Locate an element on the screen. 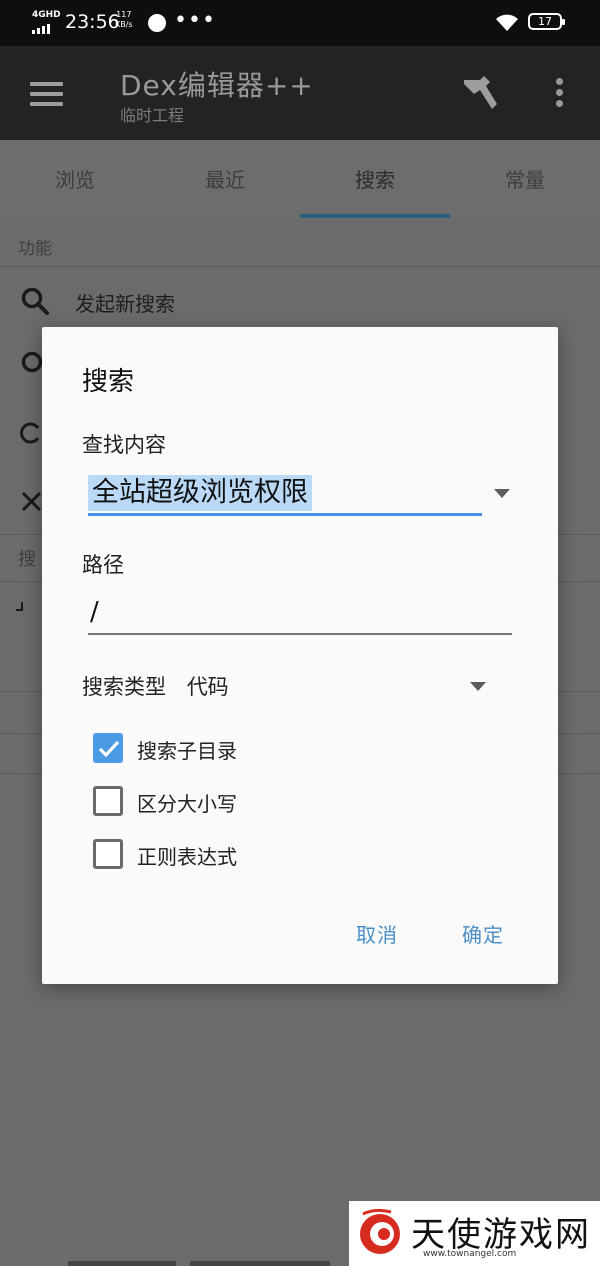 The width and height of the screenshot is (600, 1266). more-notifications-icon: ••• is located at coordinates (195, 20).